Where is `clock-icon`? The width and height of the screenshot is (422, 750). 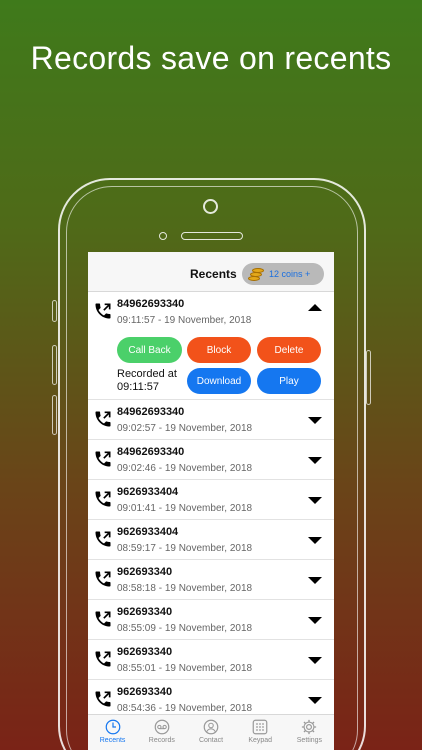
clock-icon is located at coordinates (112, 727).